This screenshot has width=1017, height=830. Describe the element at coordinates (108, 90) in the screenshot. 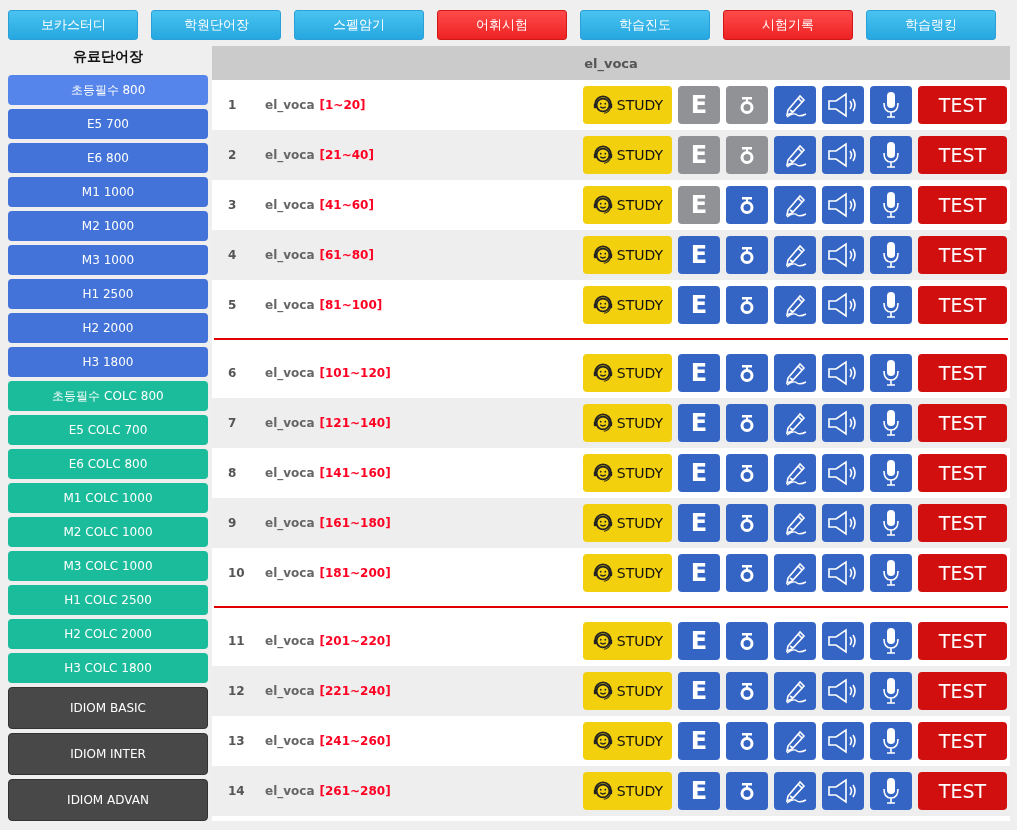

I see `sidebar-item: 초등필수 800` at that location.